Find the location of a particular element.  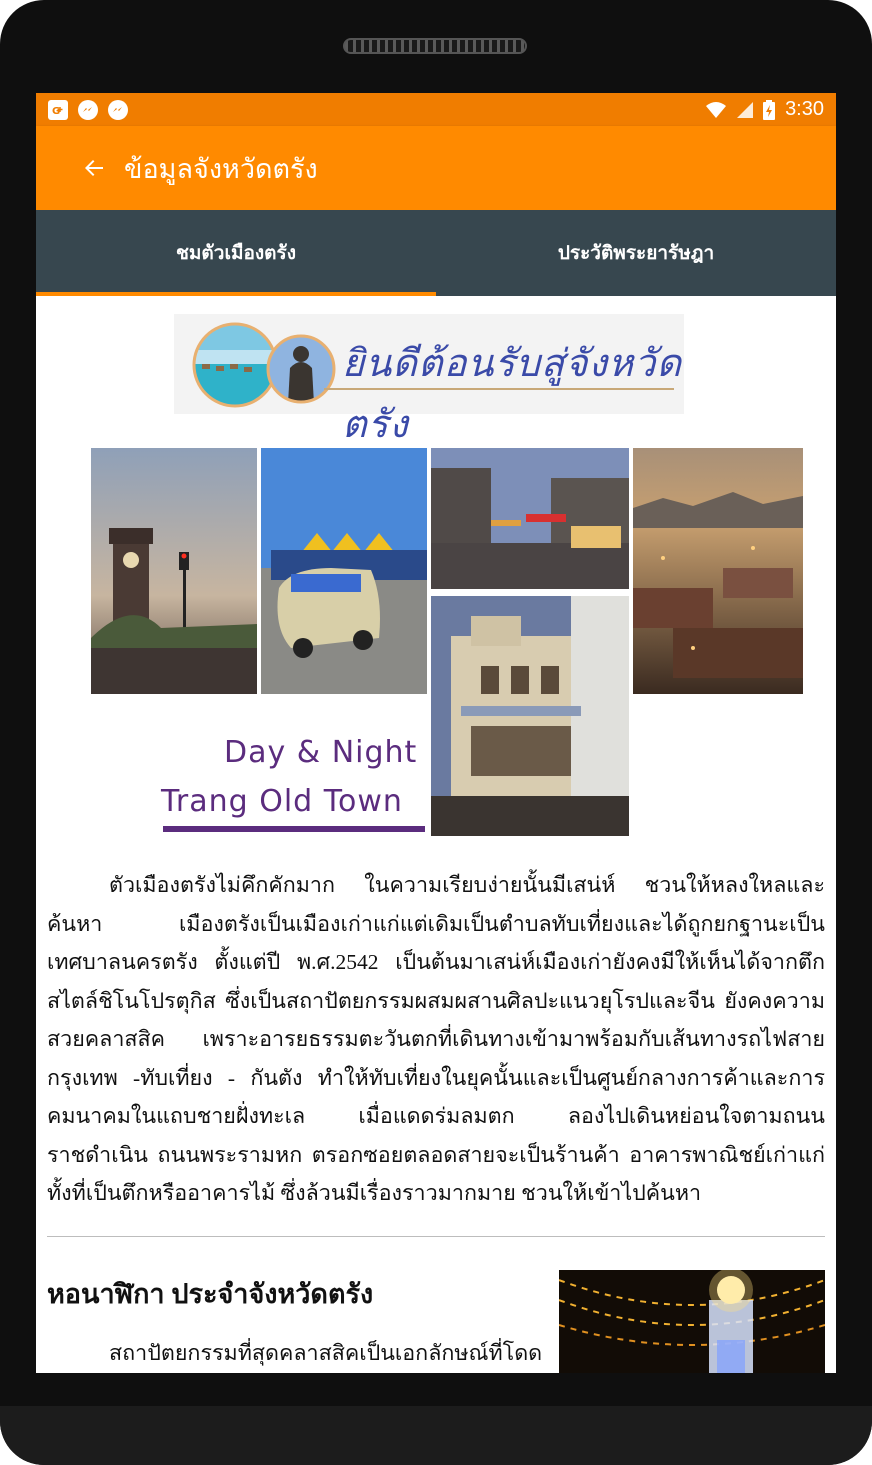

tuk-tuk-photo is located at coordinates (344, 571).